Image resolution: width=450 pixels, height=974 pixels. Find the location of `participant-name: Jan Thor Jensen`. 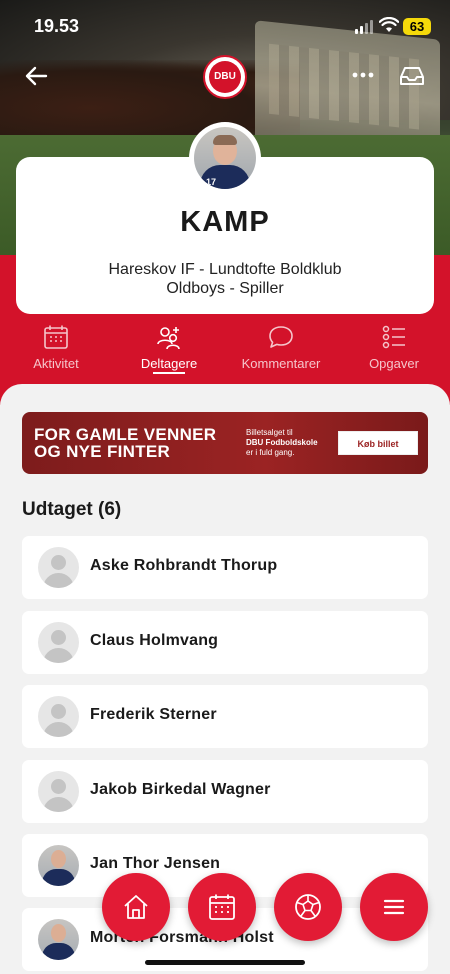

participant-name: Jan Thor Jensen is located at coordinates (155, 863).